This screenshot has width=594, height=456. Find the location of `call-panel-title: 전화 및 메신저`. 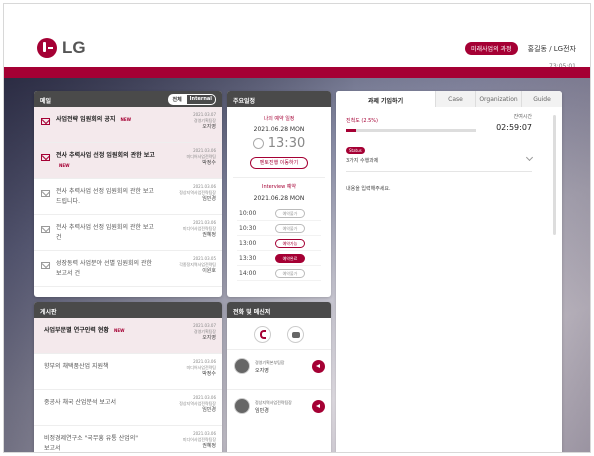

call-panel-title: 전화 및 메신저 is located at coordinates (252, 312).